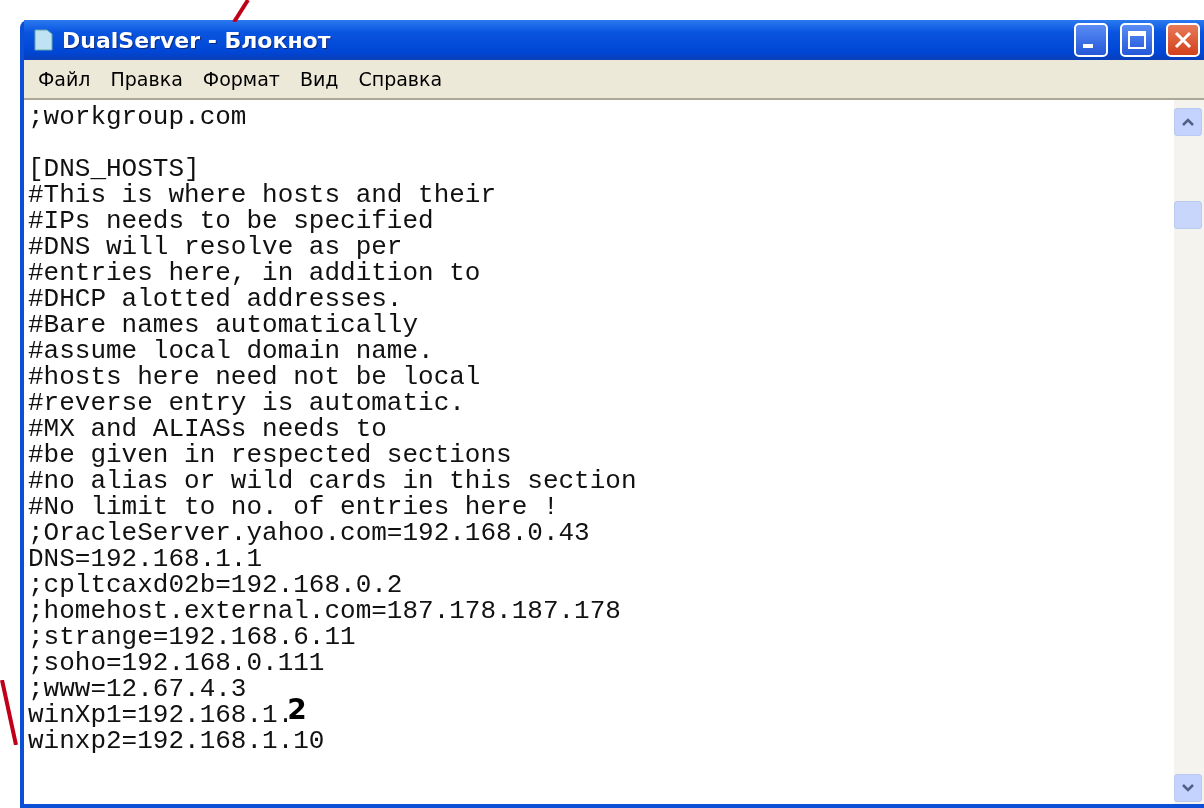 The width and height of the screenshot is (1204, 808). What do you see at coordinates (262, 195) in the screenshot?
I see `text-line: #This is where hosts and their` at bounding box center [262, 195].